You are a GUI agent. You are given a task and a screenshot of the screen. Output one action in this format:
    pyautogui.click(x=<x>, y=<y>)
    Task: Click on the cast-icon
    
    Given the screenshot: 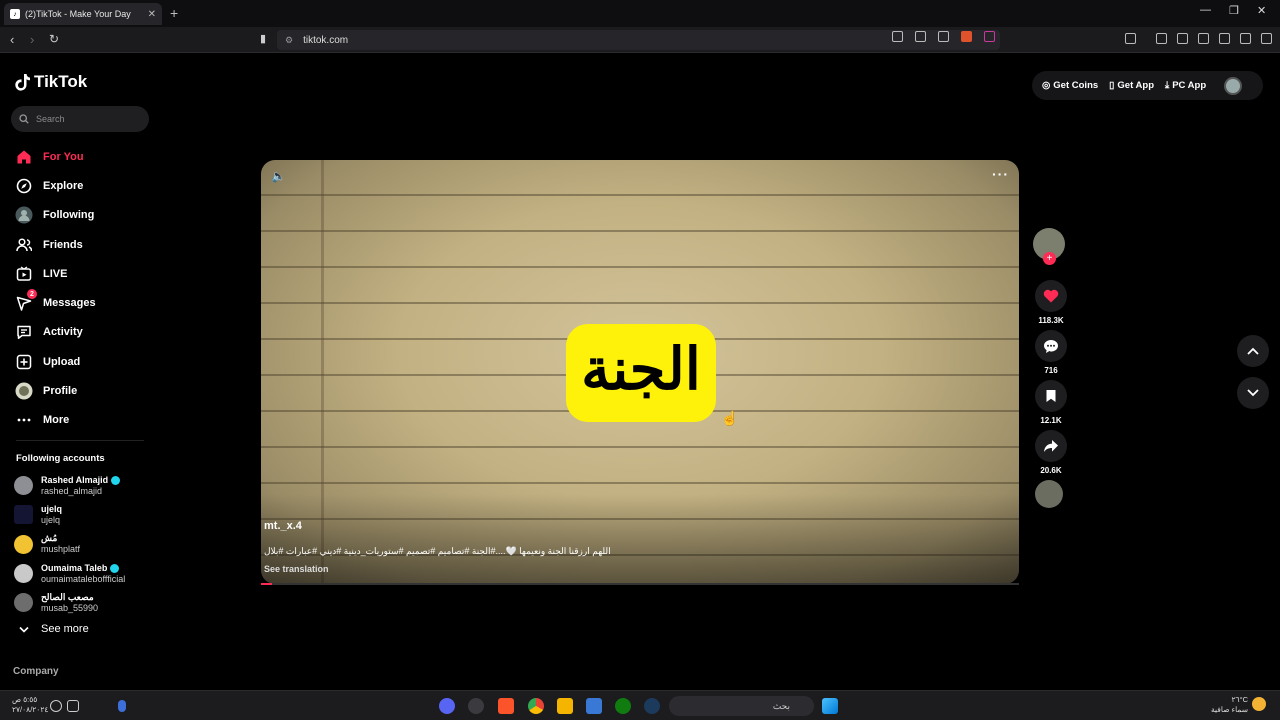 What is the action you would take?
    pyautogui.click(x=920, y=36)
    